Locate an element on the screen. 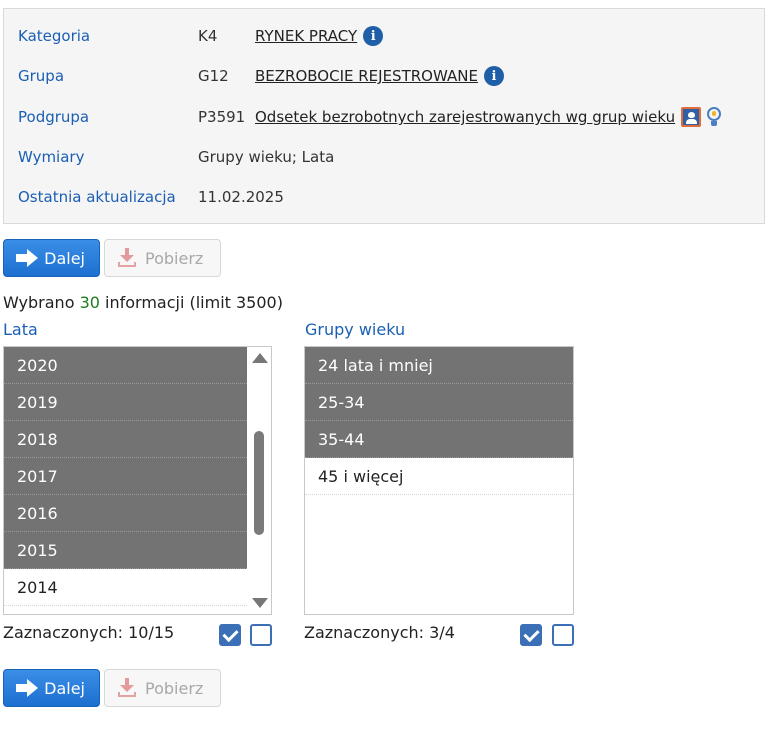 The image size is (765, 729). summary-suffix: informacji (limit 3500) is located at coordinates (191, 302).